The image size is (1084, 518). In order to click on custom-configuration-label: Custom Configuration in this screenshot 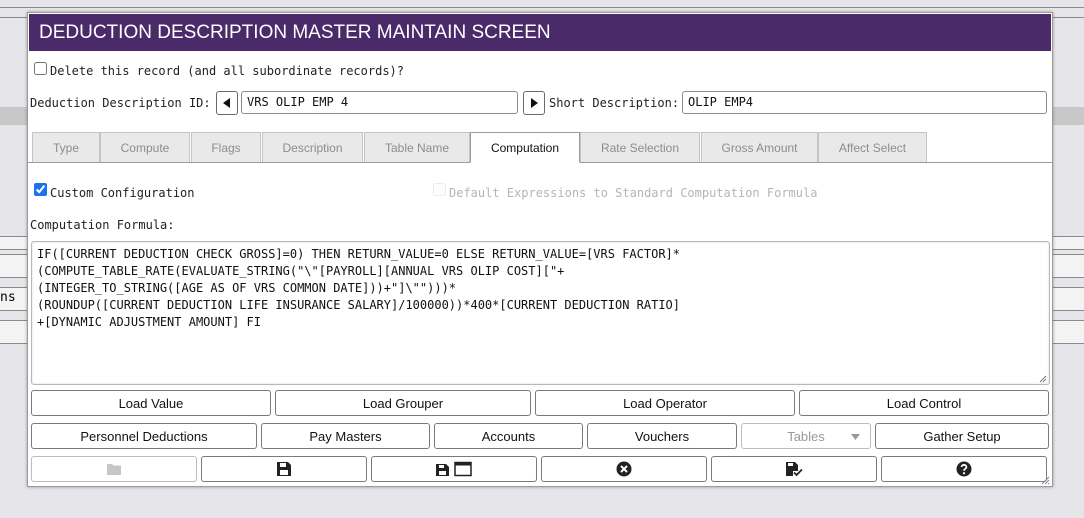, I will do `click(122, 193)`.